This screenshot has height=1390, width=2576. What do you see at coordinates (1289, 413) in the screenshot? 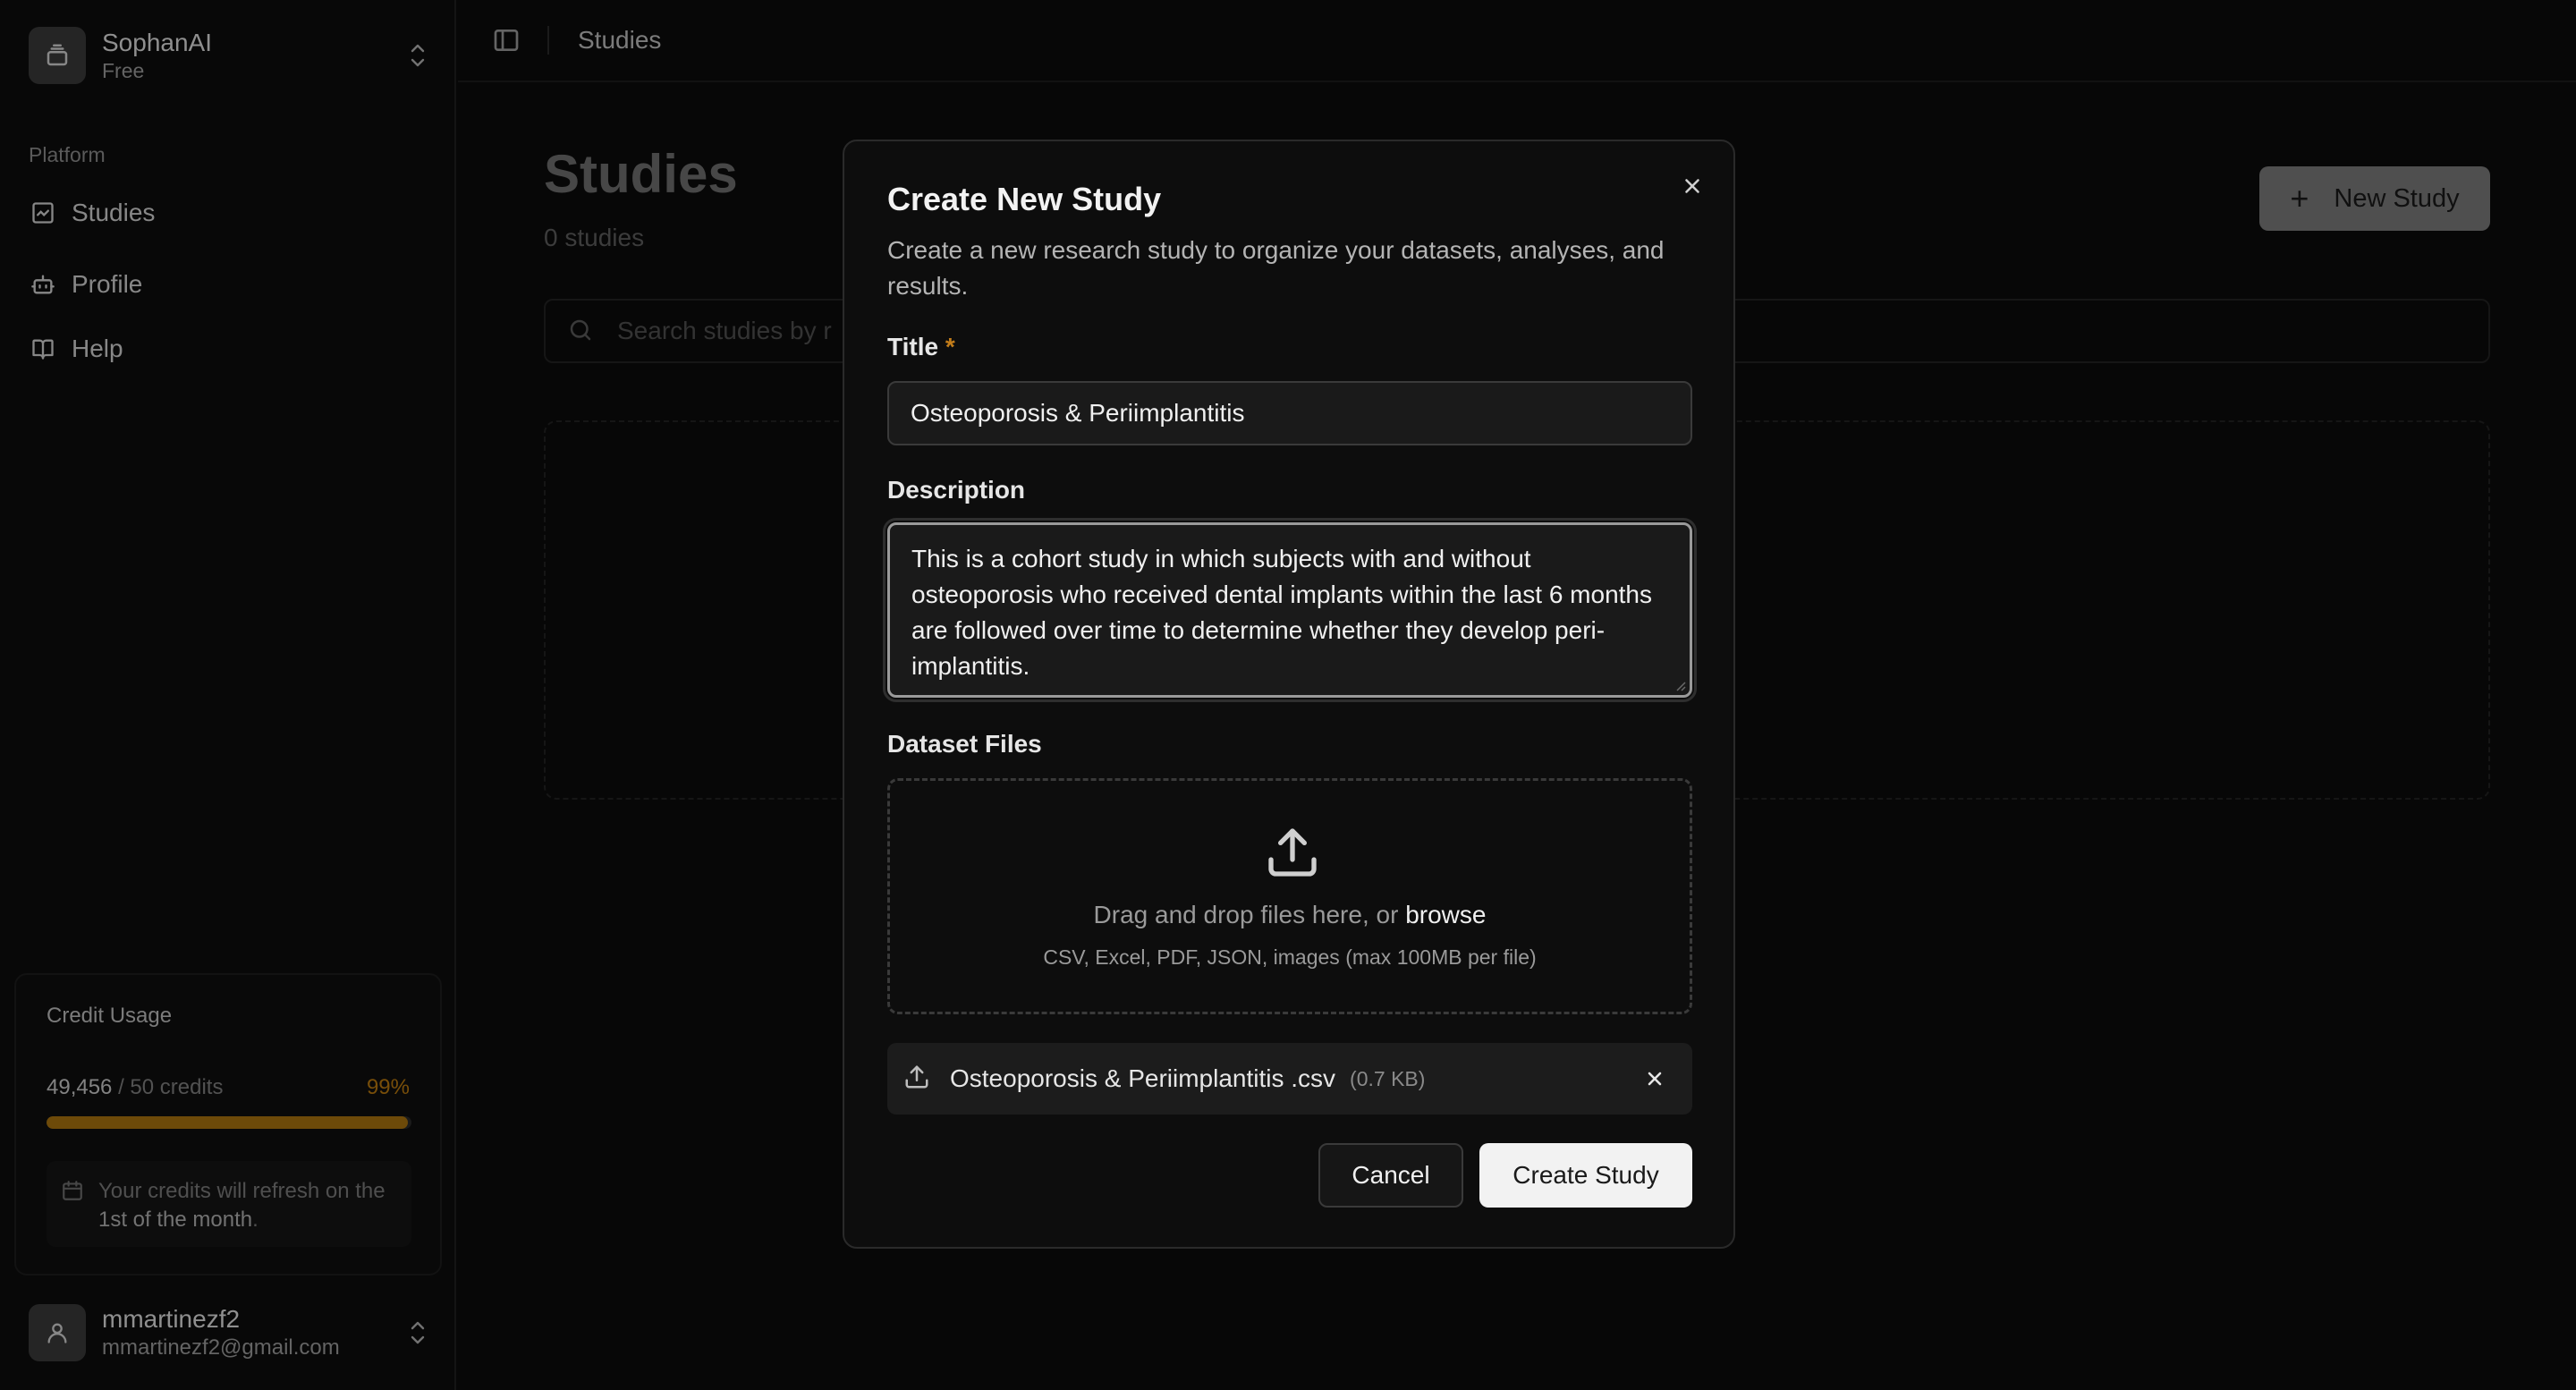
I see `title-input: Osteoporosis & Periimplantitis` at bounding box center [1289, 413].